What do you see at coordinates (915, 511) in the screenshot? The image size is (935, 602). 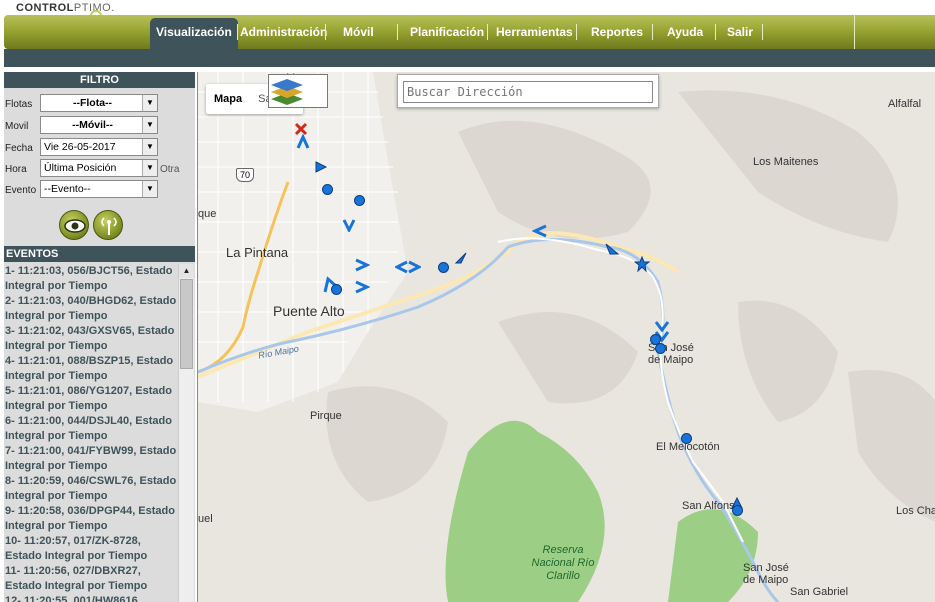 I see `map-label-los-cha: Los Cha` at bounding box center [915, 511].